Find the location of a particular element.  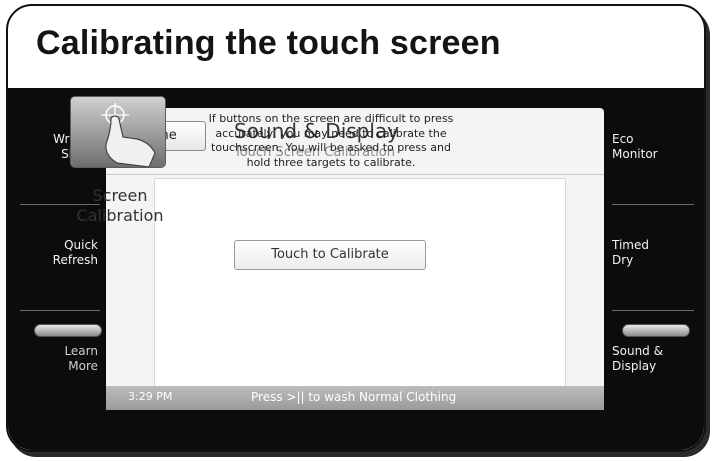

selection-indicator-left is located at coordinates (68, 330).